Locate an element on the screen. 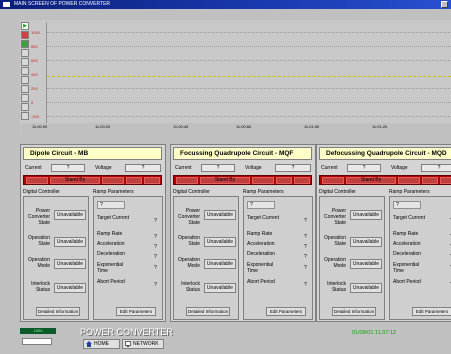 This screenshot has width=451, height=354. trace-line is located at coordinates (249, 76).